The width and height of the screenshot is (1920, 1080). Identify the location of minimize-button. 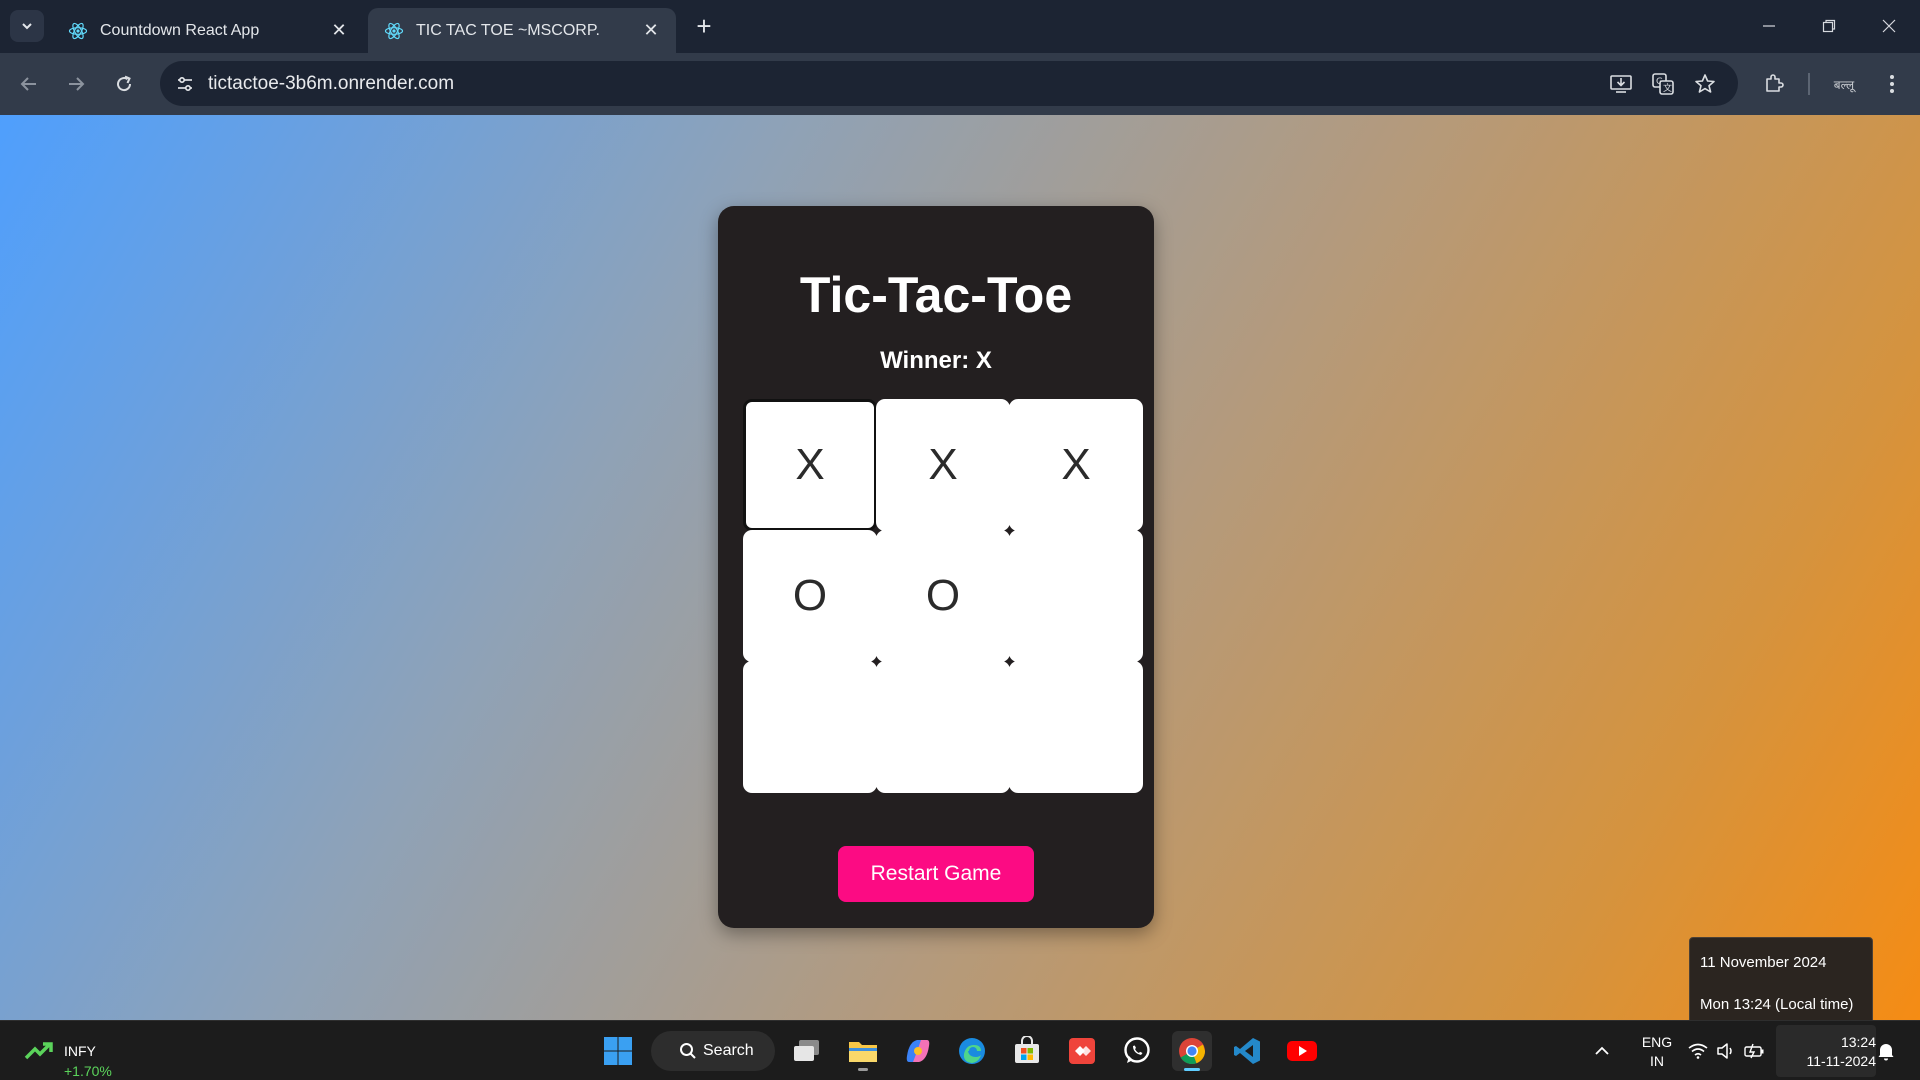
(1769, 26).